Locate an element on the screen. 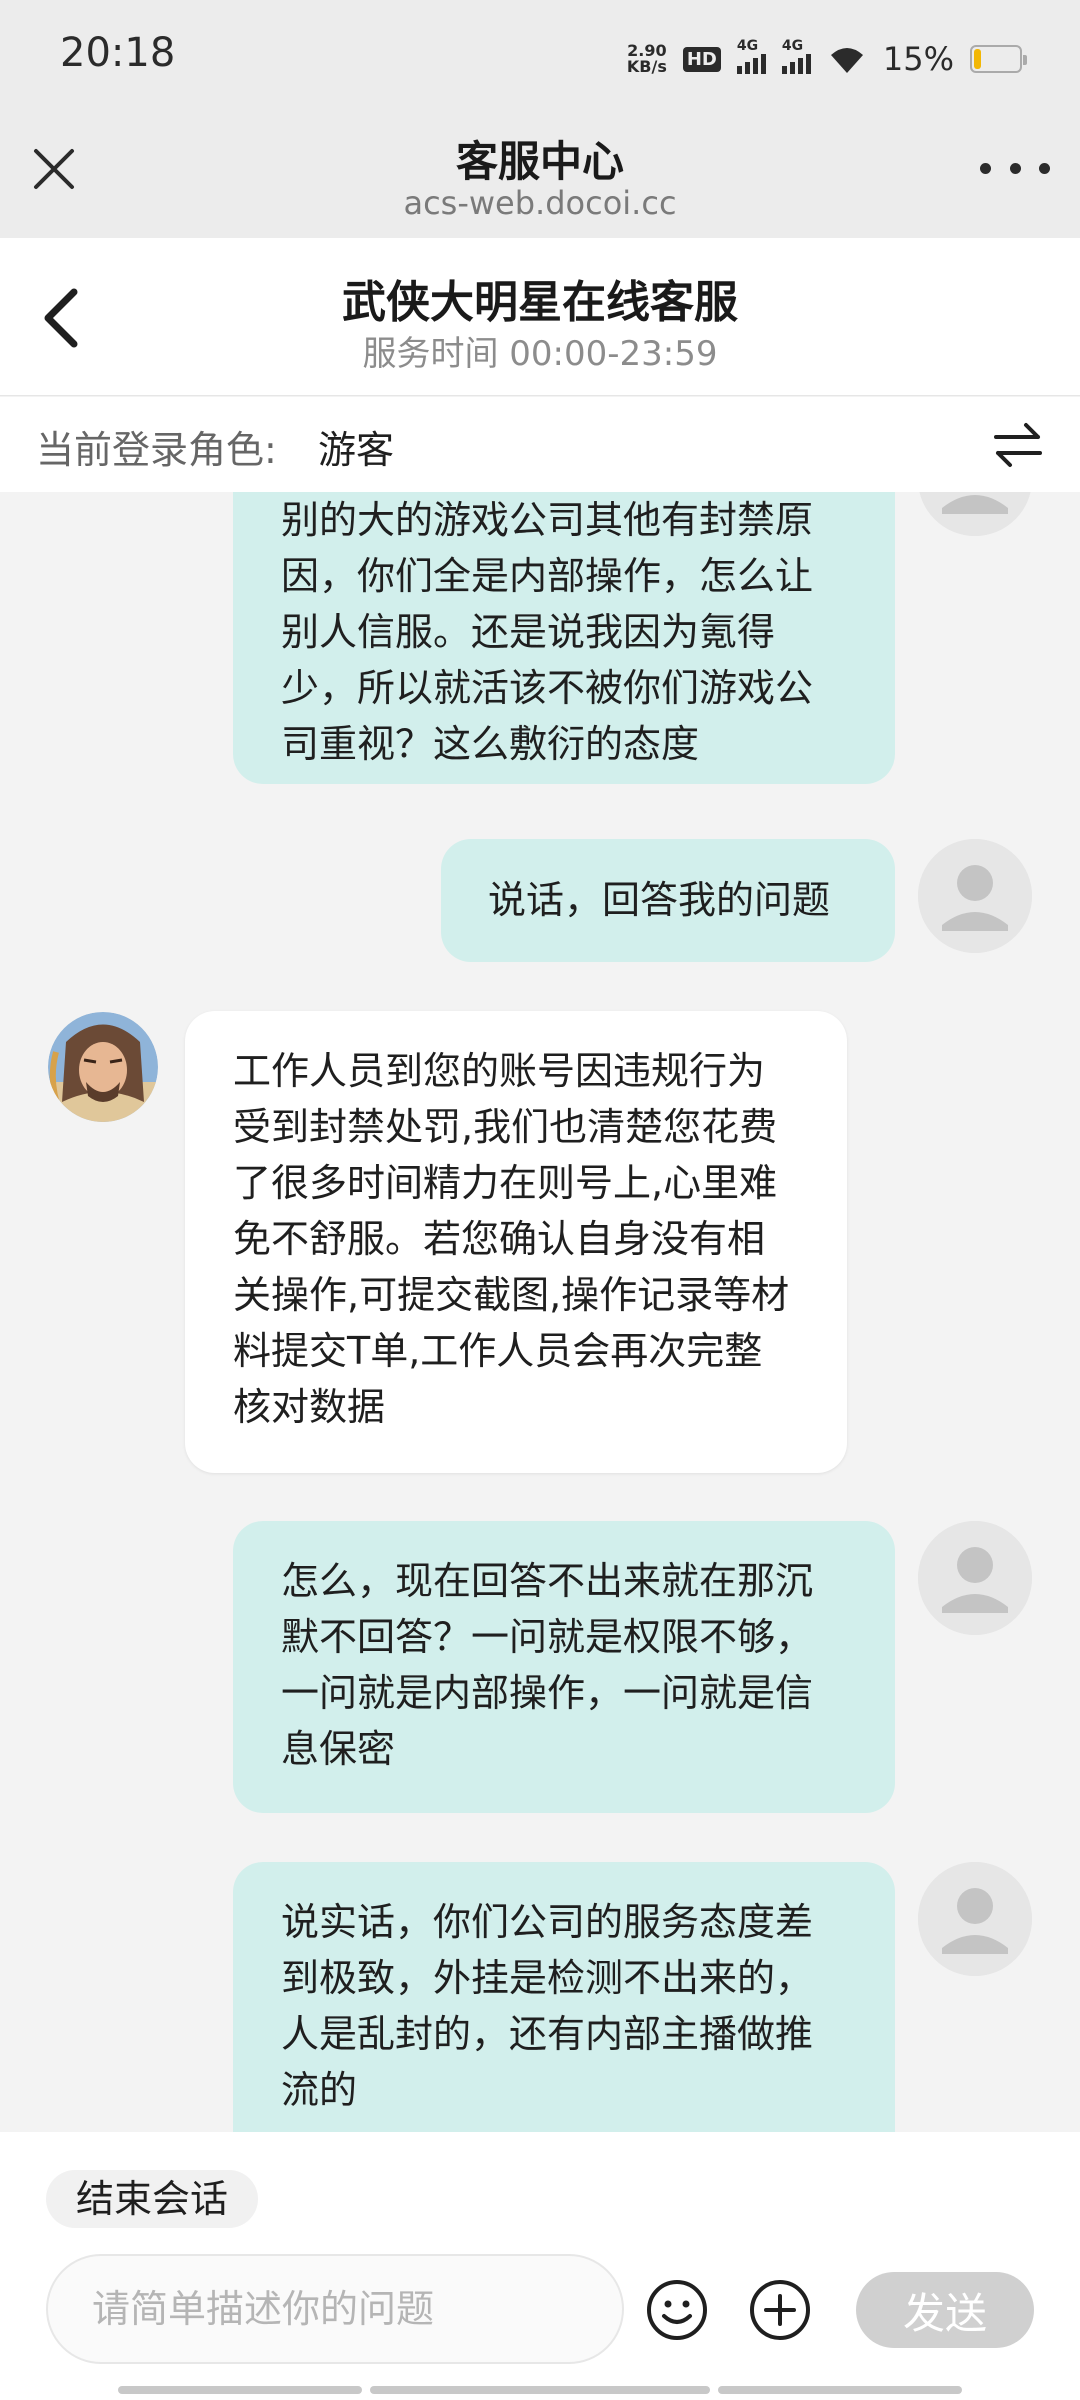  chat-header: 武侠大明星在线客服 服务时间 00:00-23:59 is located at coordinates (540, 317).